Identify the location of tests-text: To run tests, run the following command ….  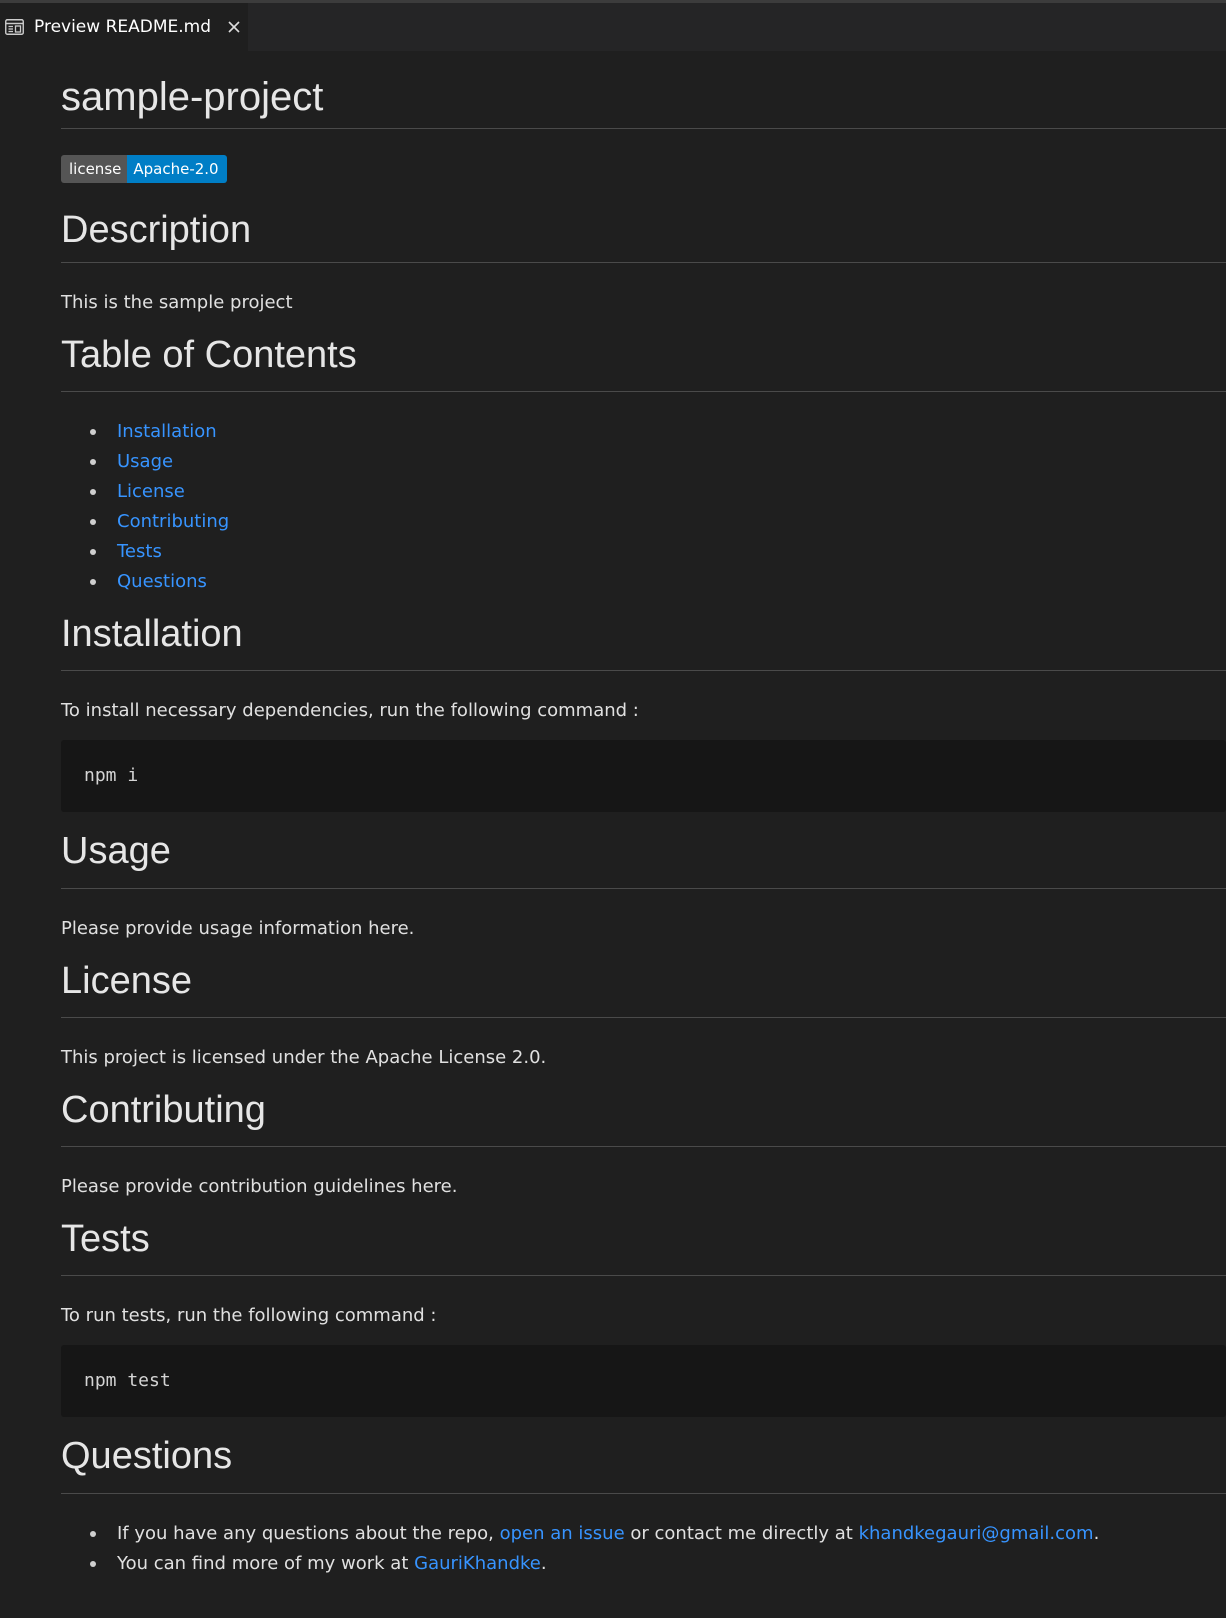
(249, 1315).